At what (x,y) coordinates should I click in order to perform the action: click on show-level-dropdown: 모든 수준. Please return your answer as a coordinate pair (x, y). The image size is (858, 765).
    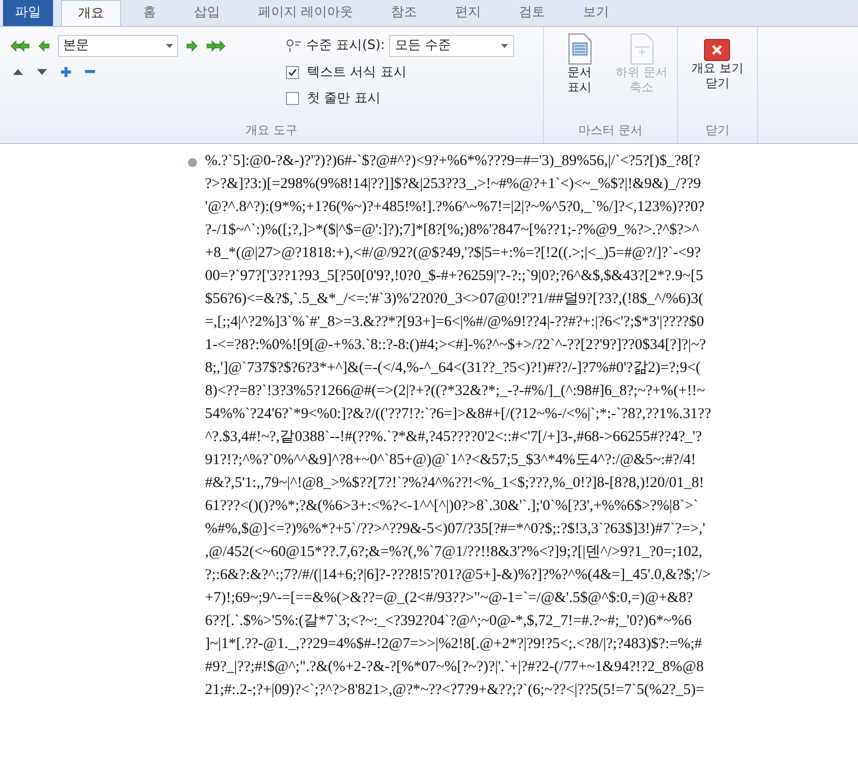
    Looking at the image, I should click on (451, 46).